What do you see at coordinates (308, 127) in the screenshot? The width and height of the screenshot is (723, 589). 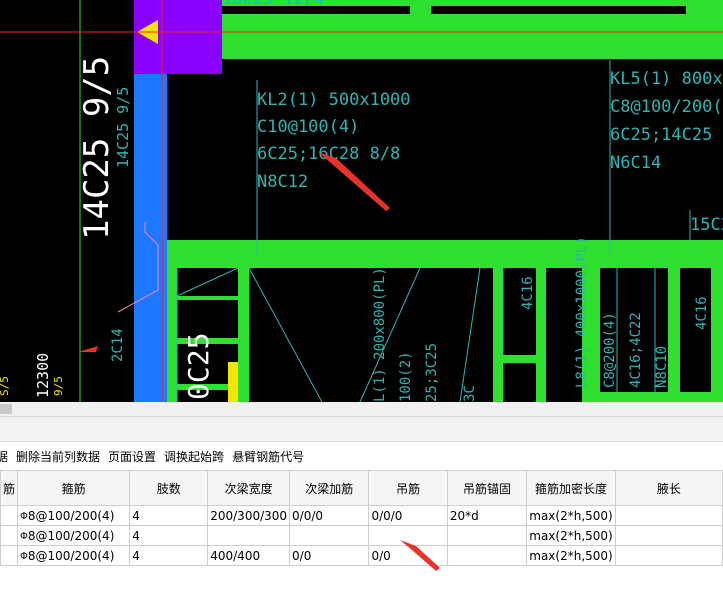 I see `kl2-stirrup-label: C10@100(4)` at bounding box center [308, 127].